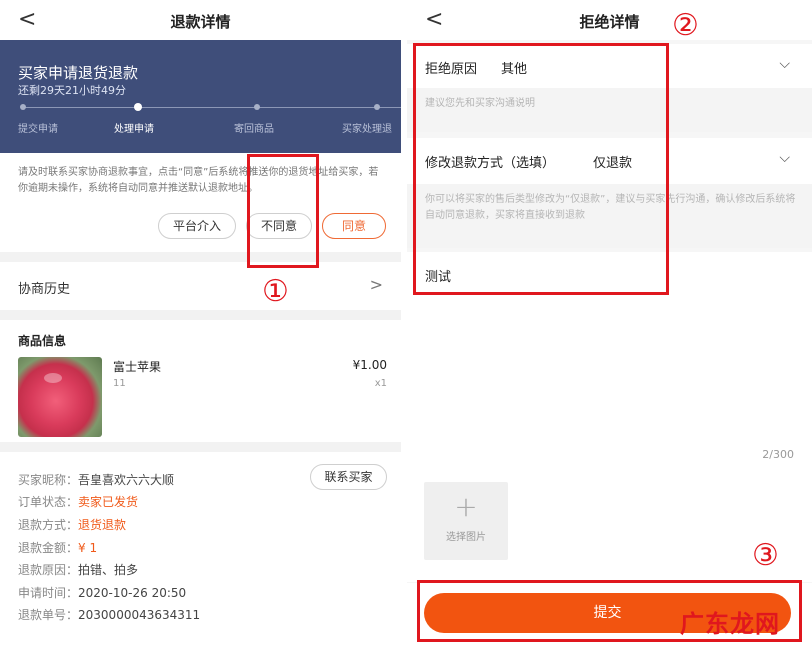  I want to click on history-label: 协商历史, so click(44, 289).